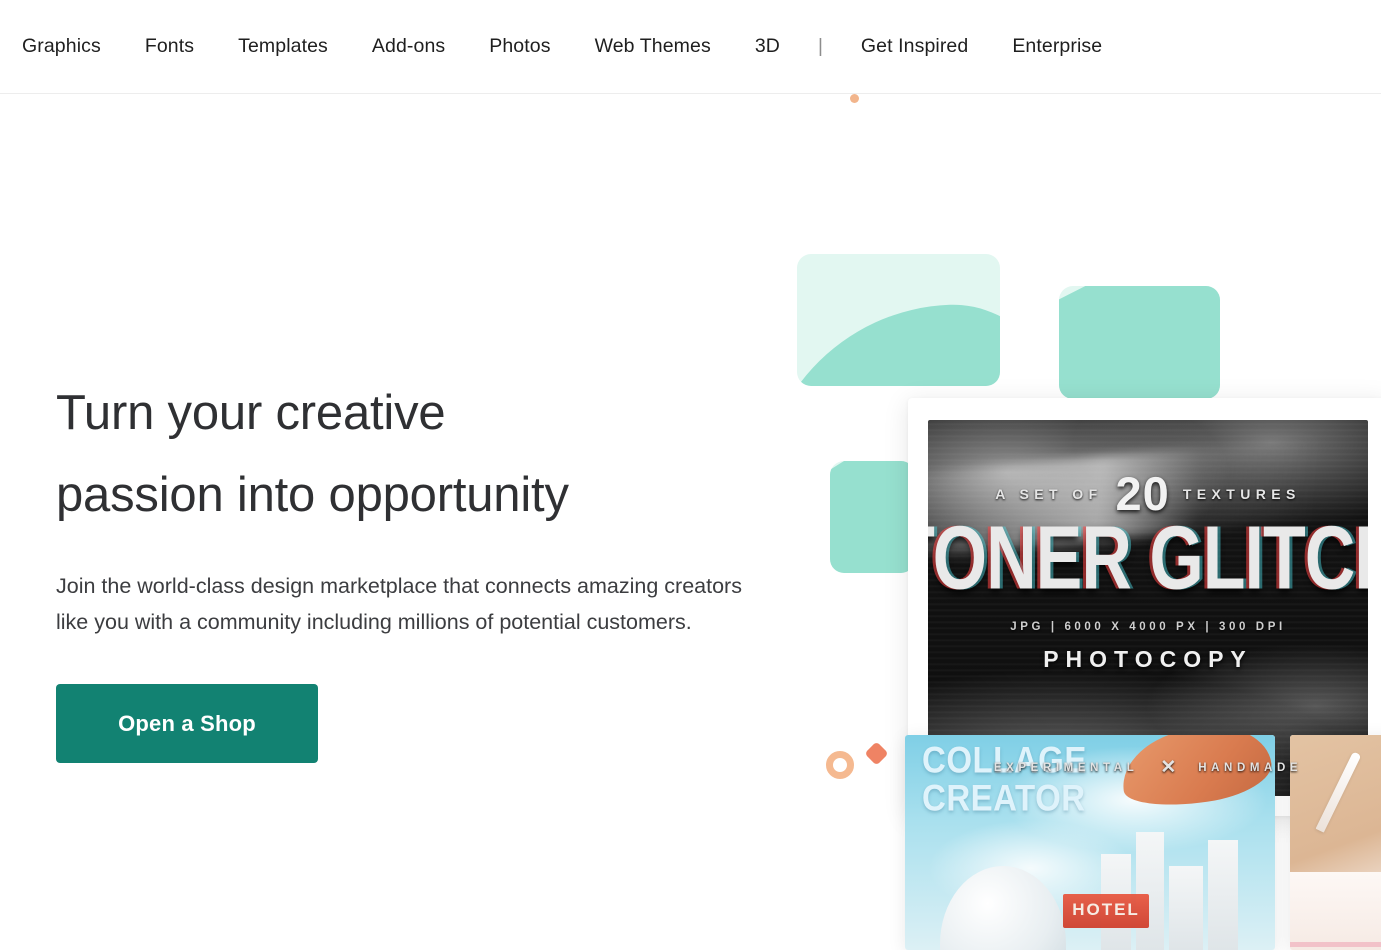 The image size is (1381, 950). I want to click on page-title-line-1: Turn your creative, so click(251, 413).